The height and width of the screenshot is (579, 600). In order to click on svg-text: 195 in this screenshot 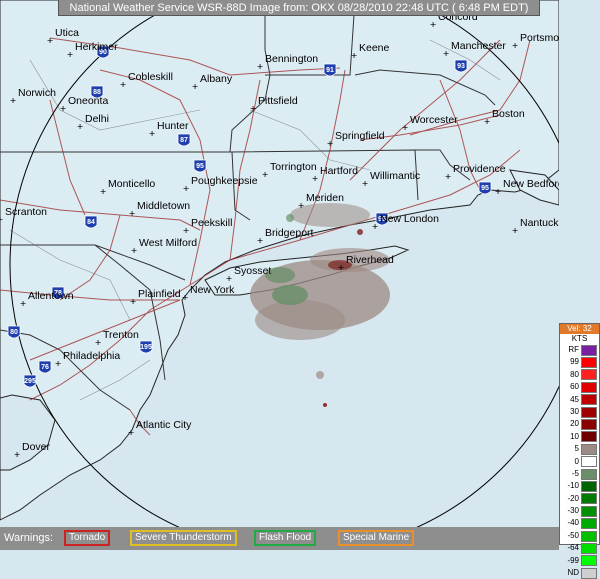, I will do `click(146, 347)`.